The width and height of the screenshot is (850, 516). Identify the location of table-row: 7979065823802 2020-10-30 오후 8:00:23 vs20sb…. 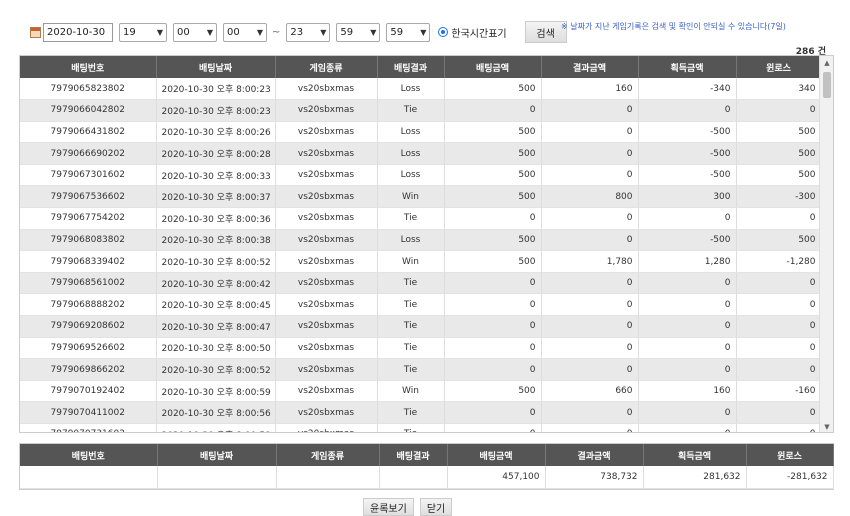
(420, 89).